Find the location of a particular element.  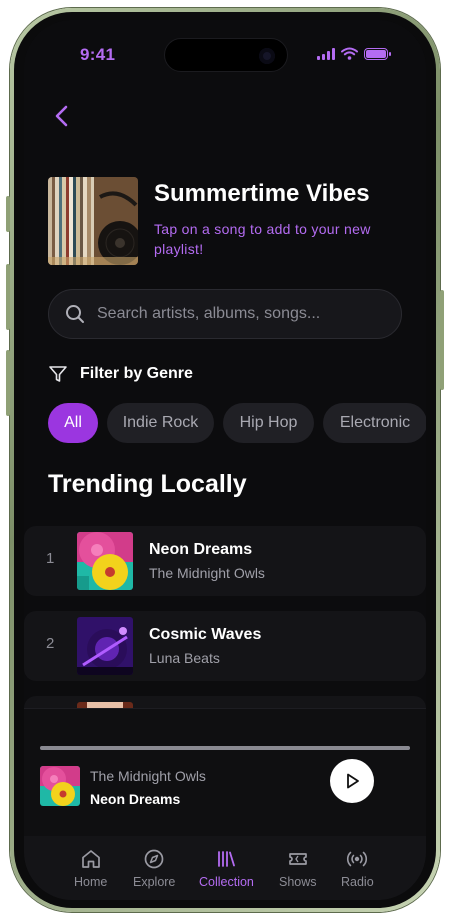

tab-label: Home is located at coordinates (91, 882).